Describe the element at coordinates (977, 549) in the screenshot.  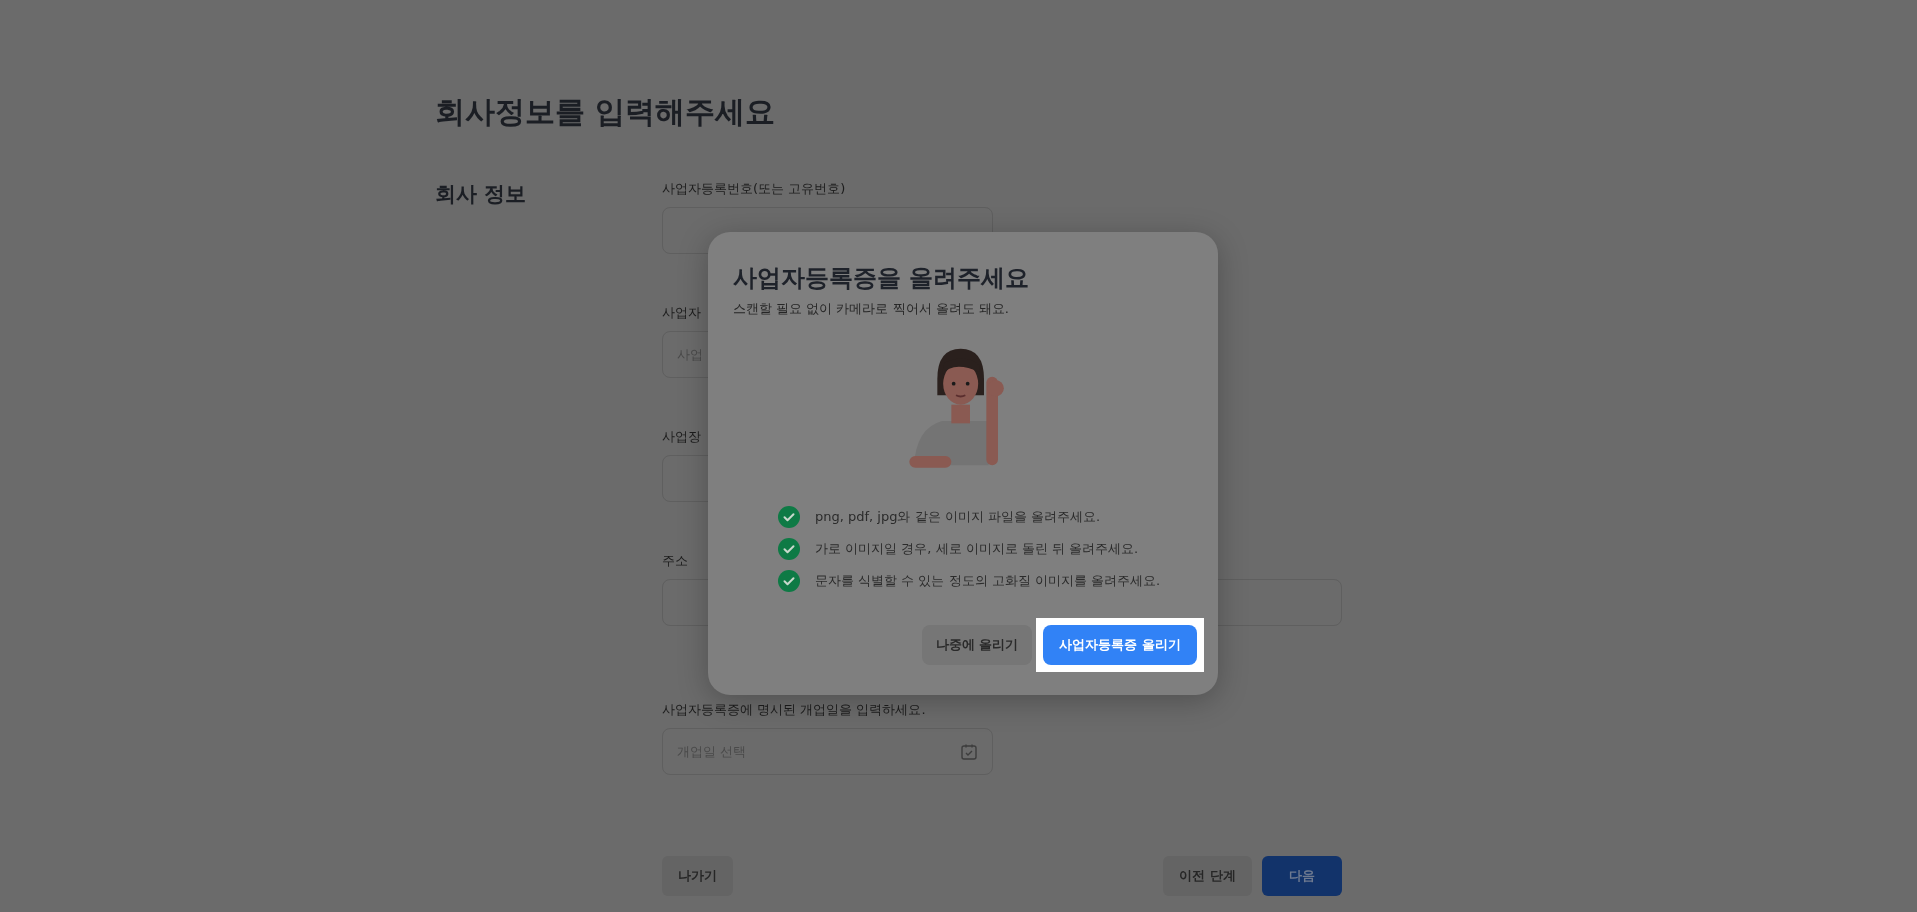
I see `checklist-text: 가로 이미지일 경우, 세로 이미지로 돌린 뒤 올려주세요.` at that location.